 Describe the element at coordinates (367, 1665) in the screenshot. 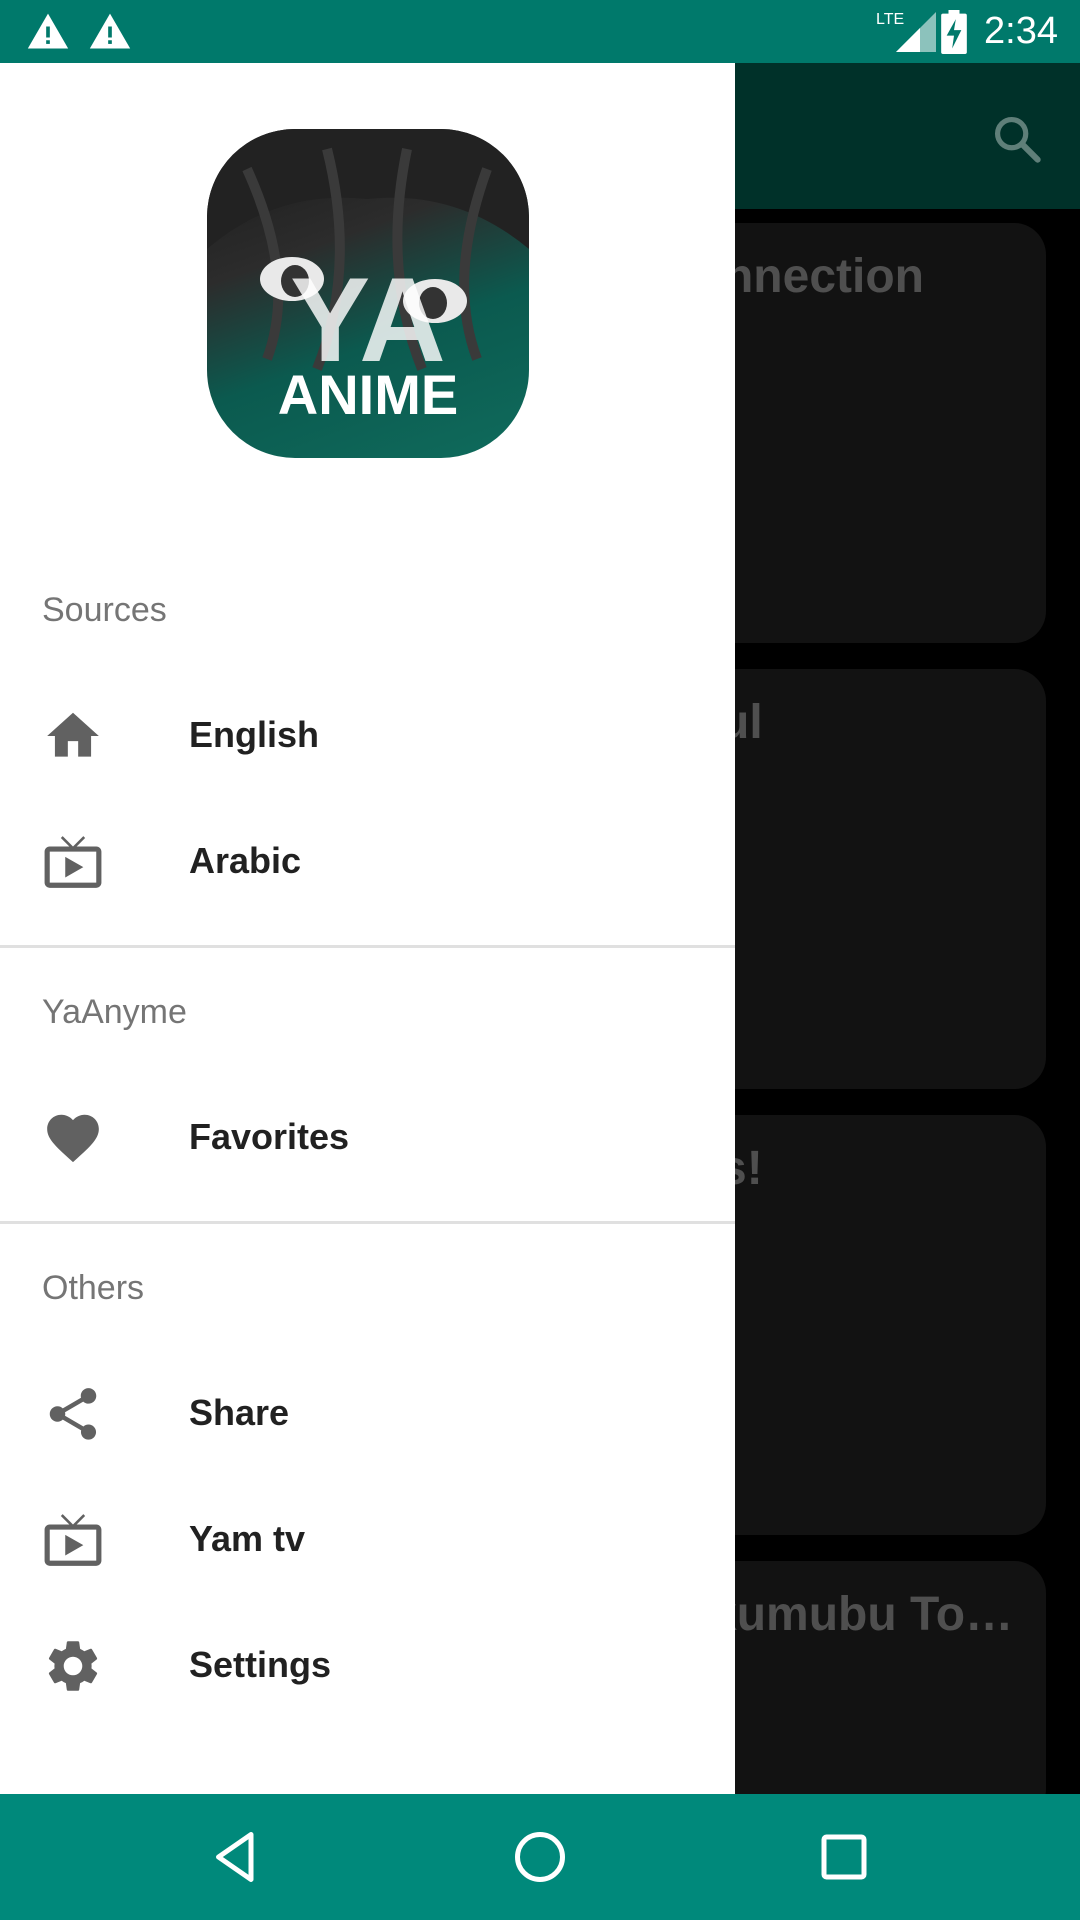

I see `nav-item-settings: Settings` at that location.